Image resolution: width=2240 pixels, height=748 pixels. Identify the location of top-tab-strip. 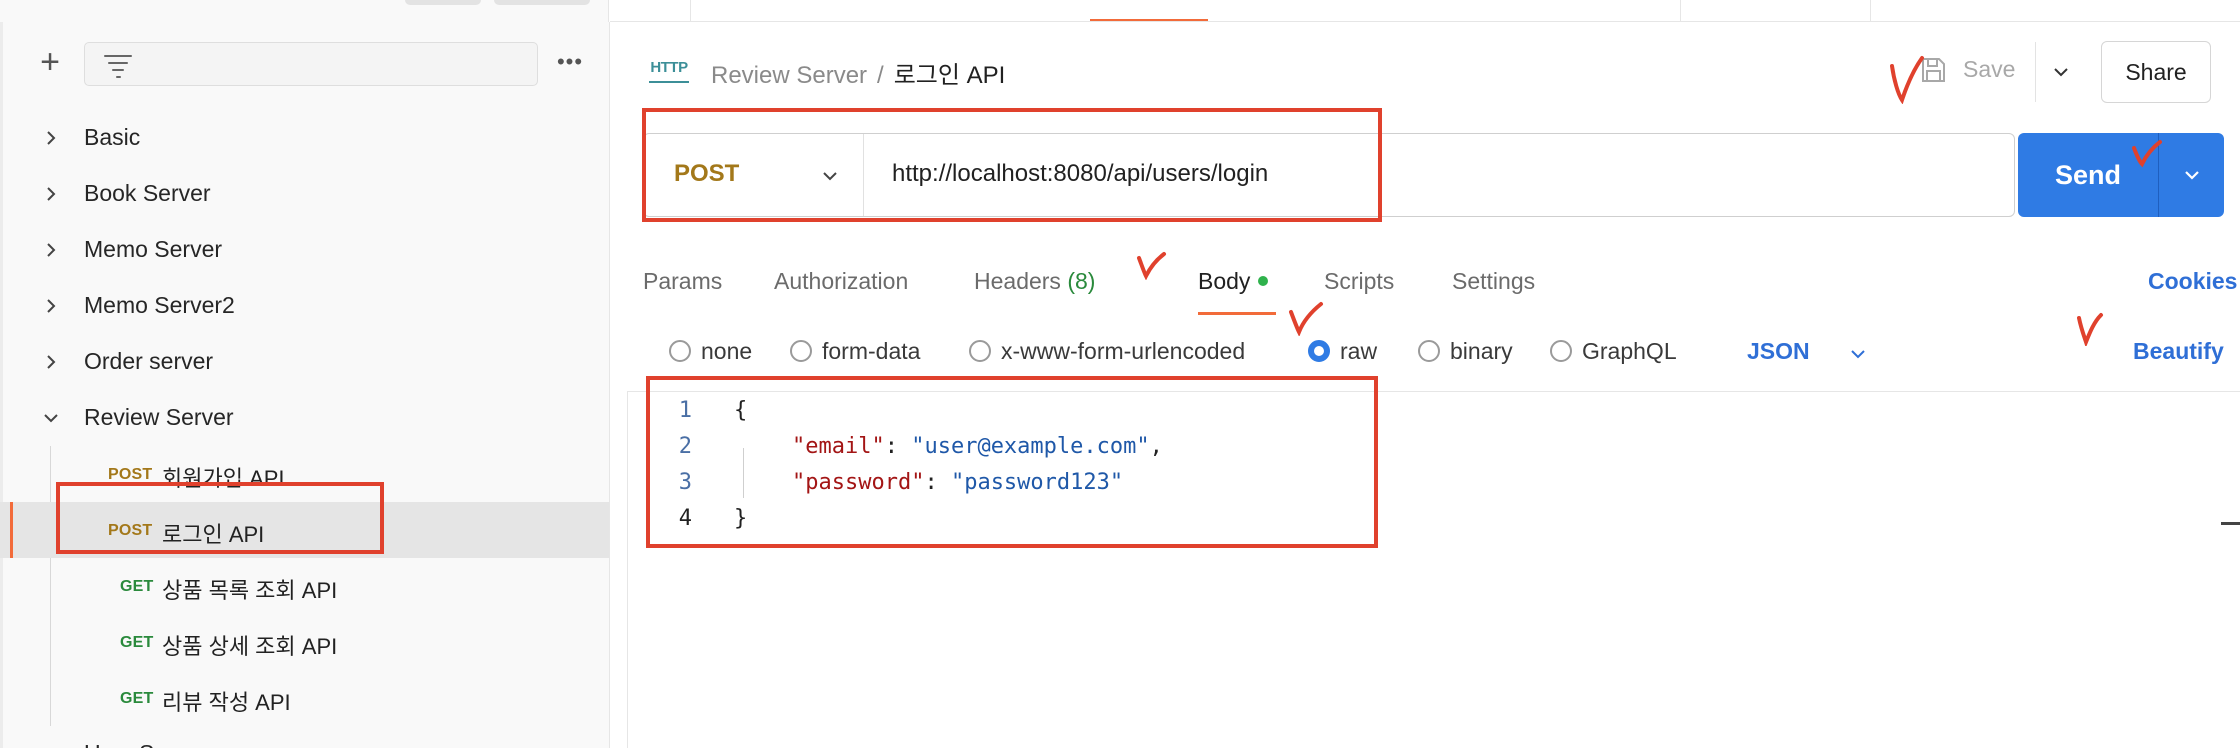
(1120, 11).